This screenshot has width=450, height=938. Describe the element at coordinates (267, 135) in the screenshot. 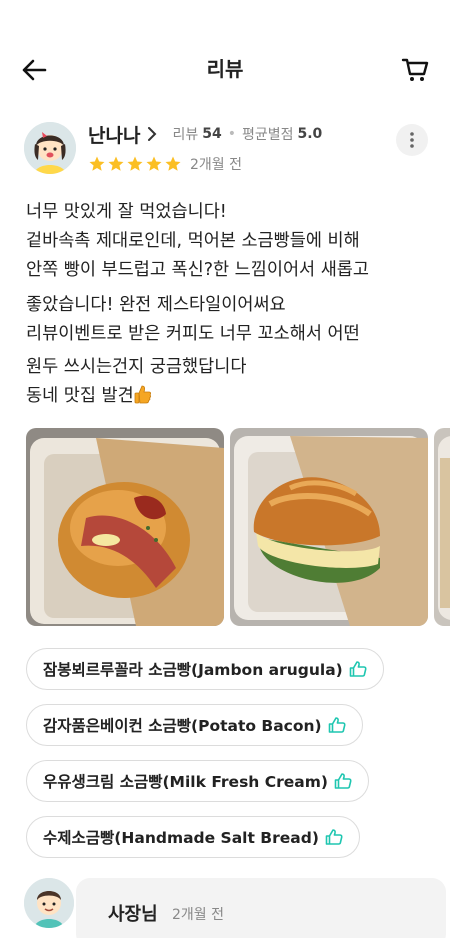

I see `avg-score-label: 평균별점` at that location.